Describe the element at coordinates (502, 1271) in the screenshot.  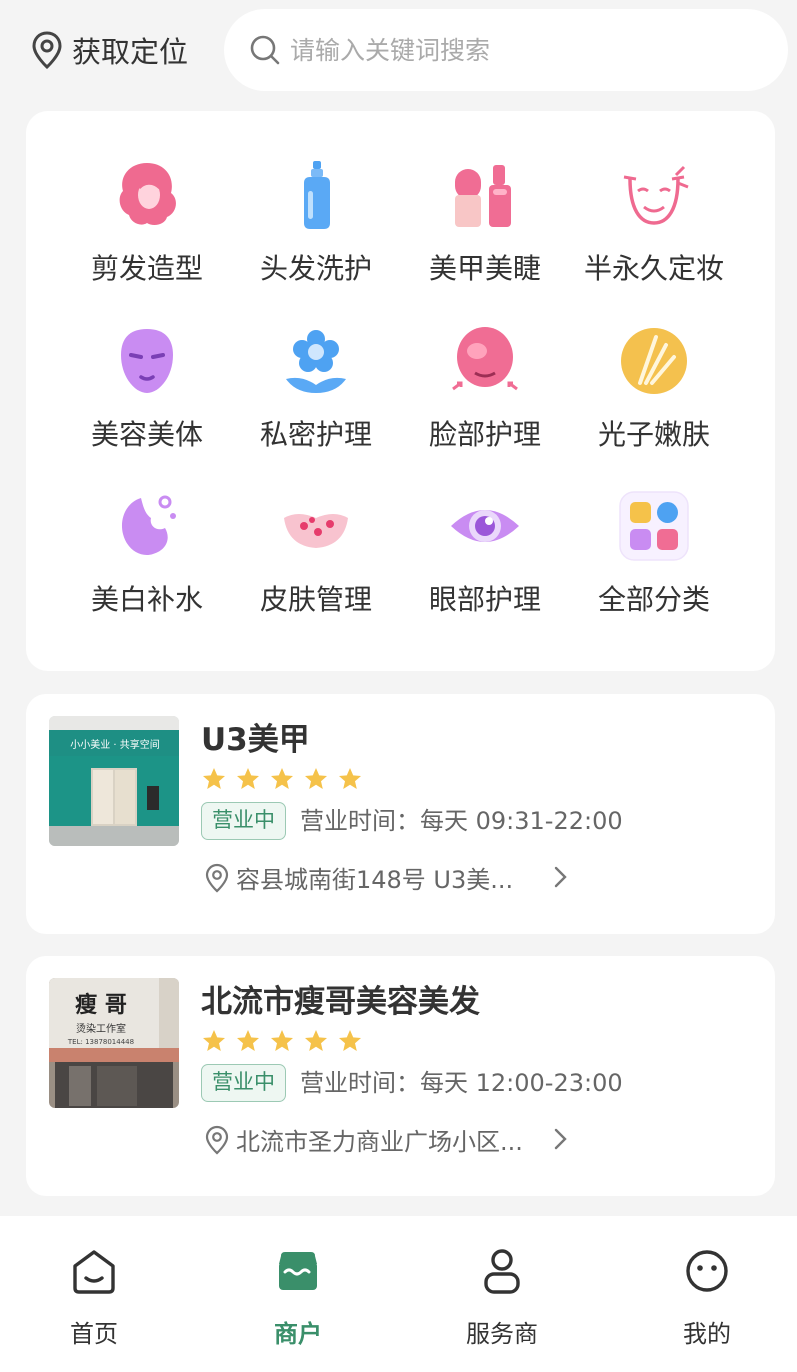
I see `person-icon` at that location.